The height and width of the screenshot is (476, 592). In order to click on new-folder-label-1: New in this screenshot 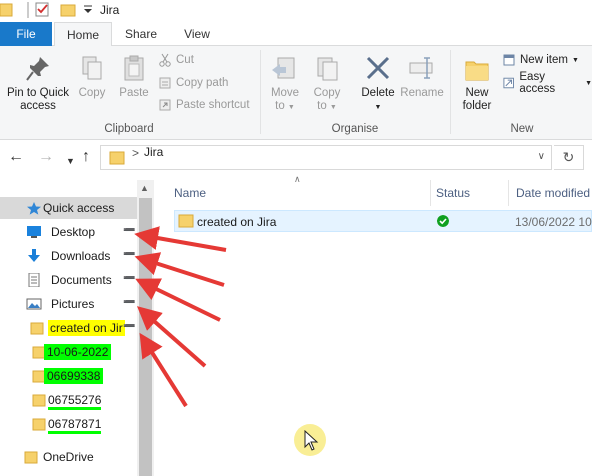, I will do `click(477, 93)`.